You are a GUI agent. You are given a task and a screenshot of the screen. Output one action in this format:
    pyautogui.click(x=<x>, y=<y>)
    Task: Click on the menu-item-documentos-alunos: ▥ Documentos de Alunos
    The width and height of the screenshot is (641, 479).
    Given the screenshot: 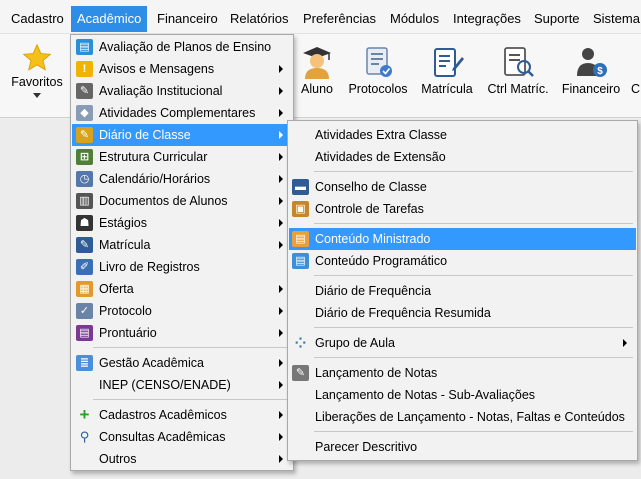 What is the action you would take?
    pyautogui.click(x=182, y=201)
    